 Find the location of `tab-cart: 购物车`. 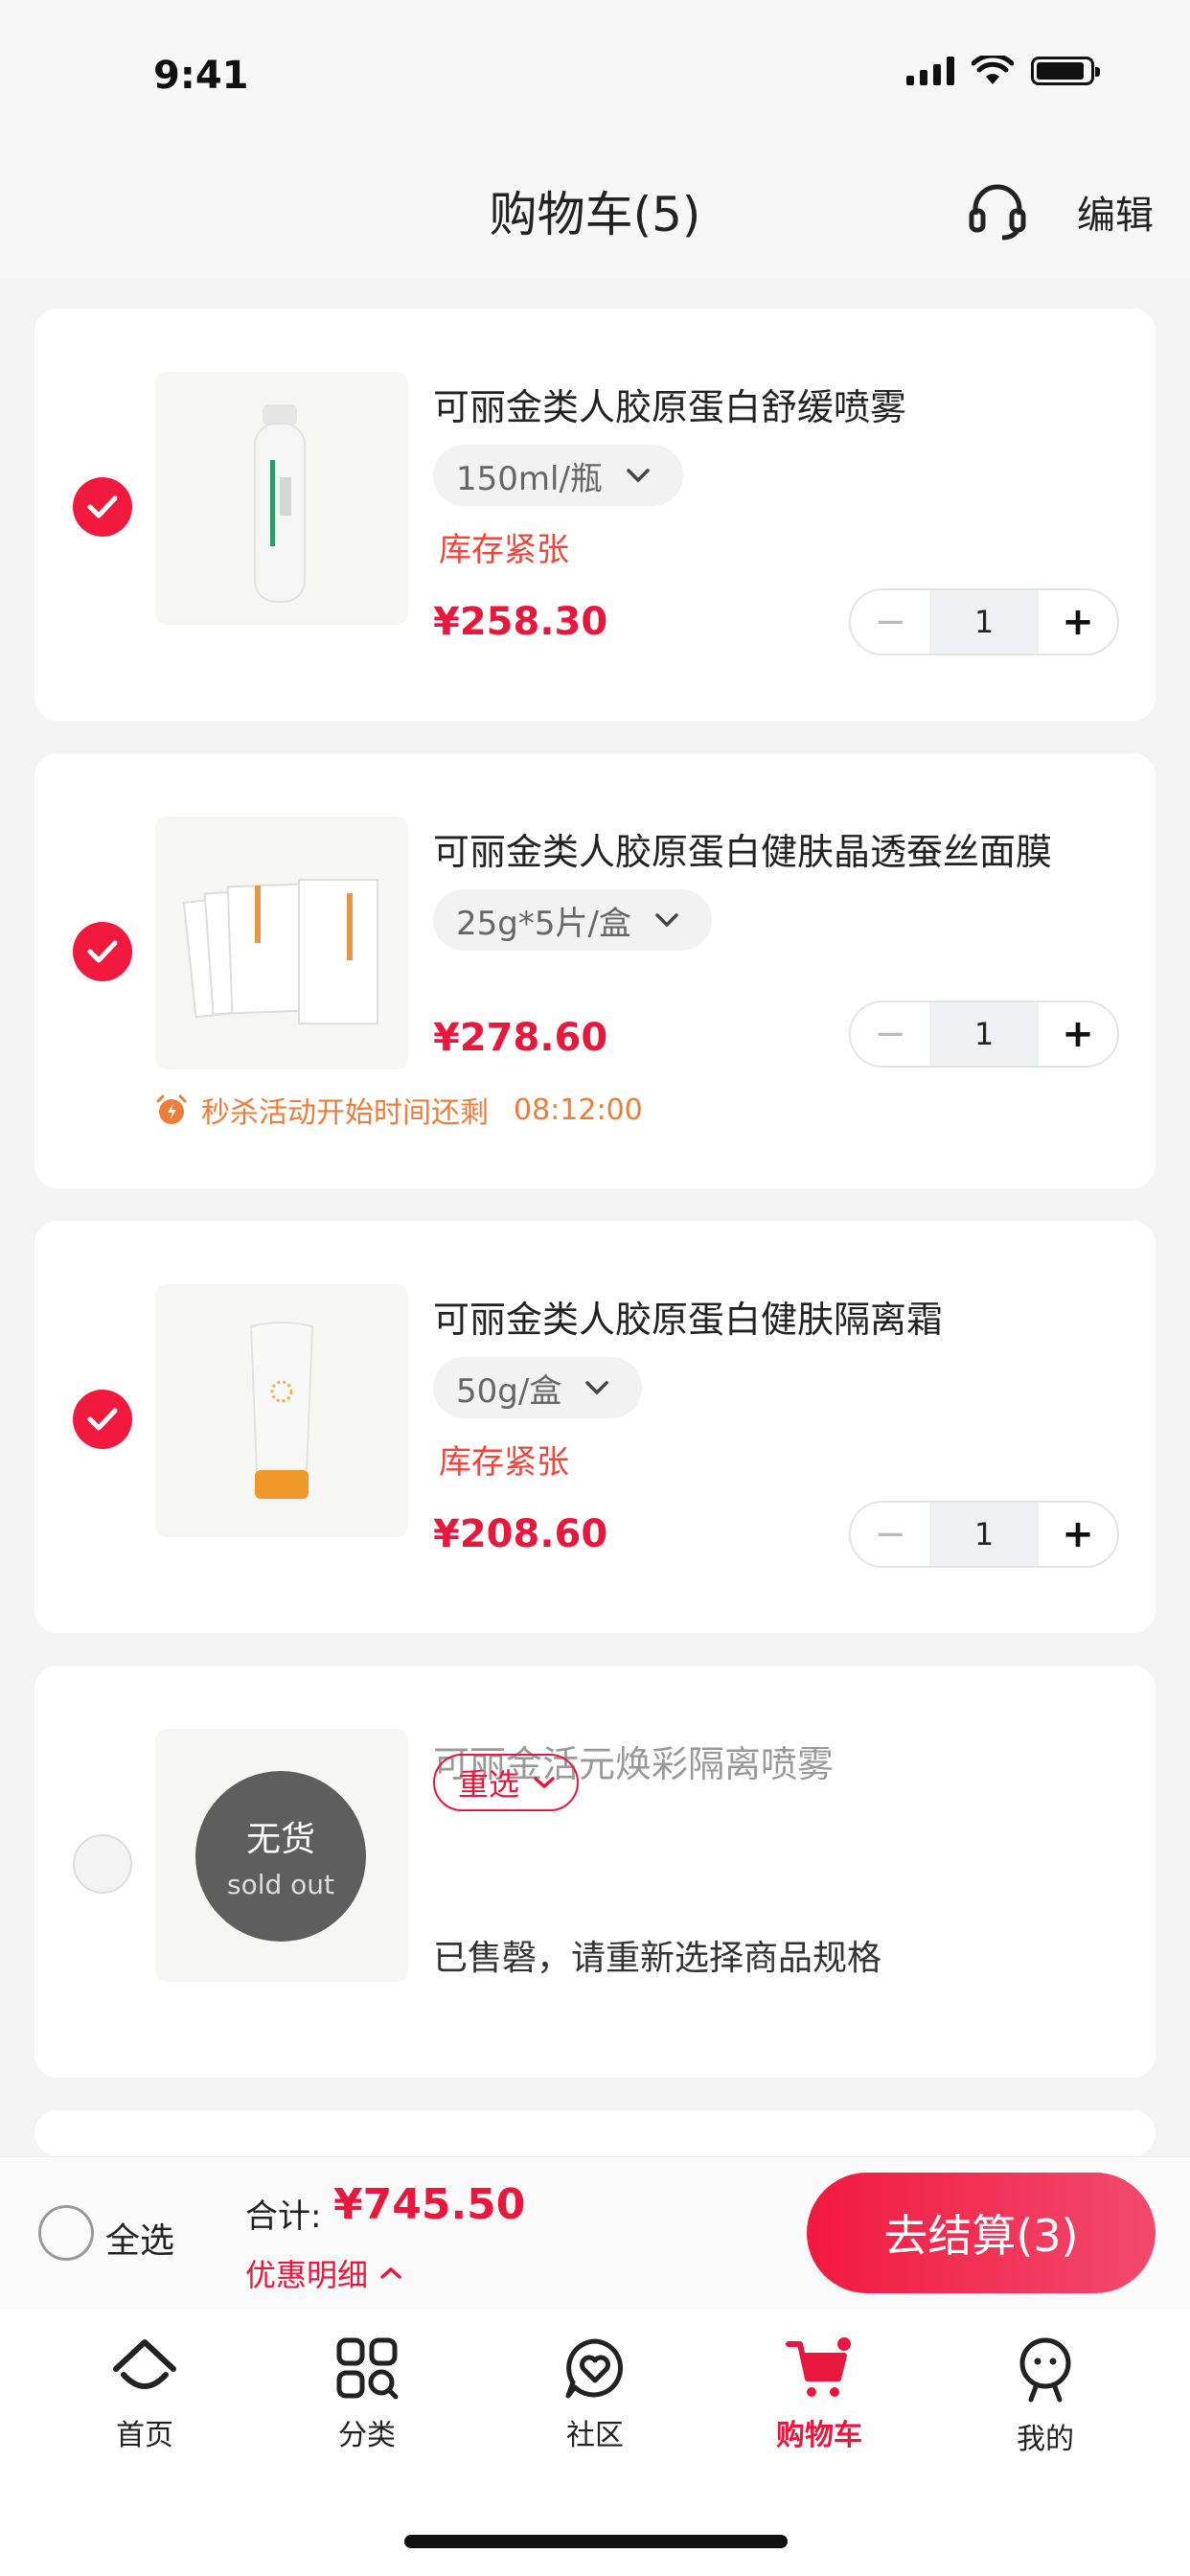

tab-cart: 购物车 is located at coordinates (819, 2394).